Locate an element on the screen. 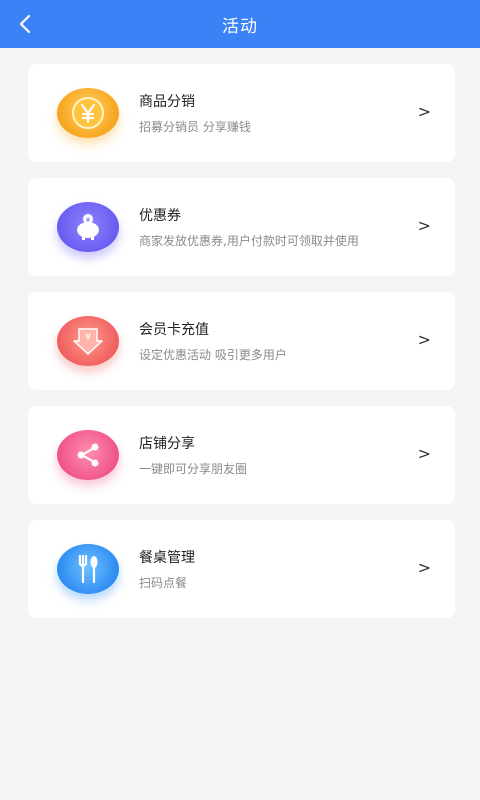 This screenshot has height=800, width=480. chevron-left-icon is located at coordinates (25, 24).